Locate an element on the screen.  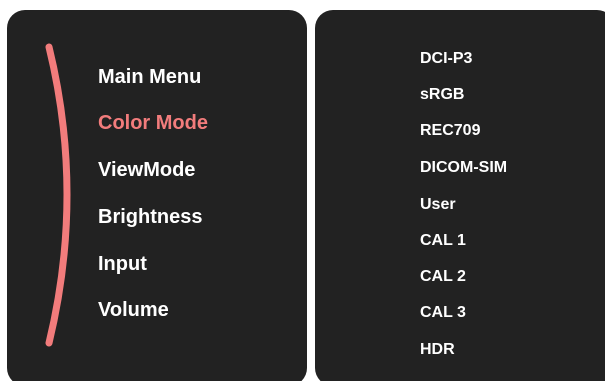
scroll-arc-indicator is located at coordinates (58, 195).